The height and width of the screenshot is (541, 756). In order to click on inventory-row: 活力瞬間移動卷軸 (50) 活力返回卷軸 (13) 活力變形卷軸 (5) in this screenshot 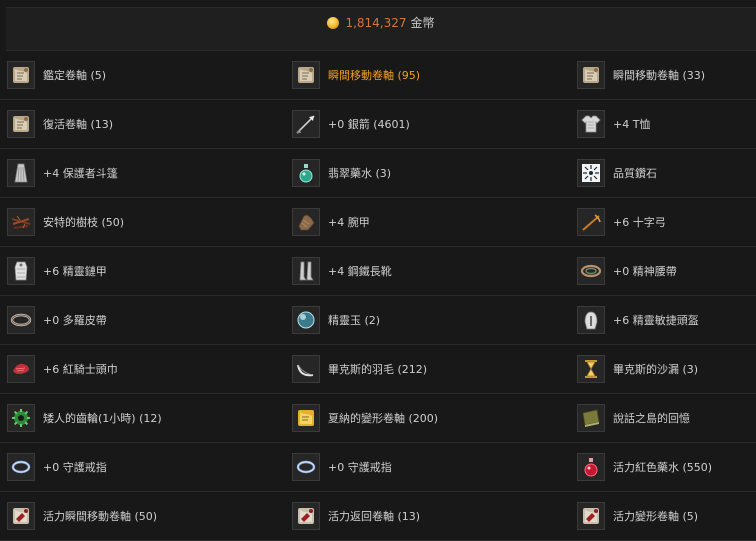, I will do `click(378, 516)`.